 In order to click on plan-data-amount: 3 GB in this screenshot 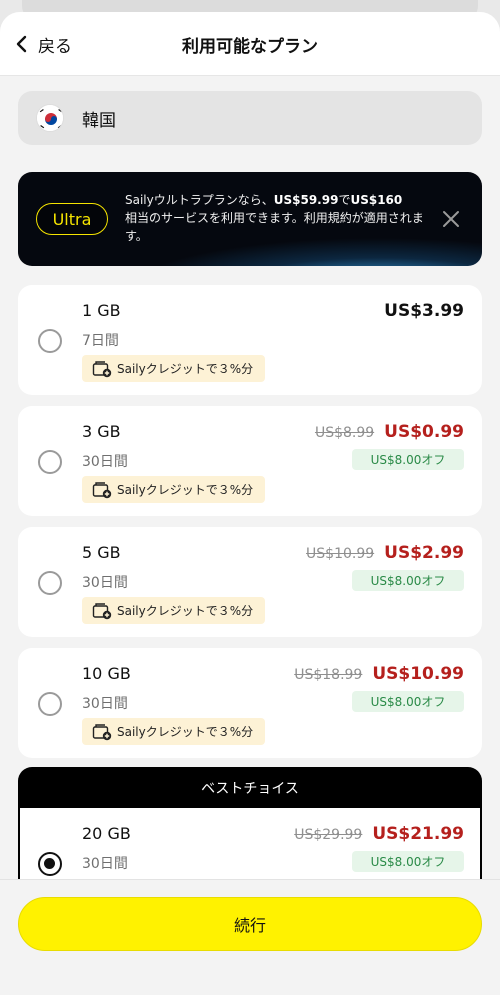, I will do `click(101, 431)`.